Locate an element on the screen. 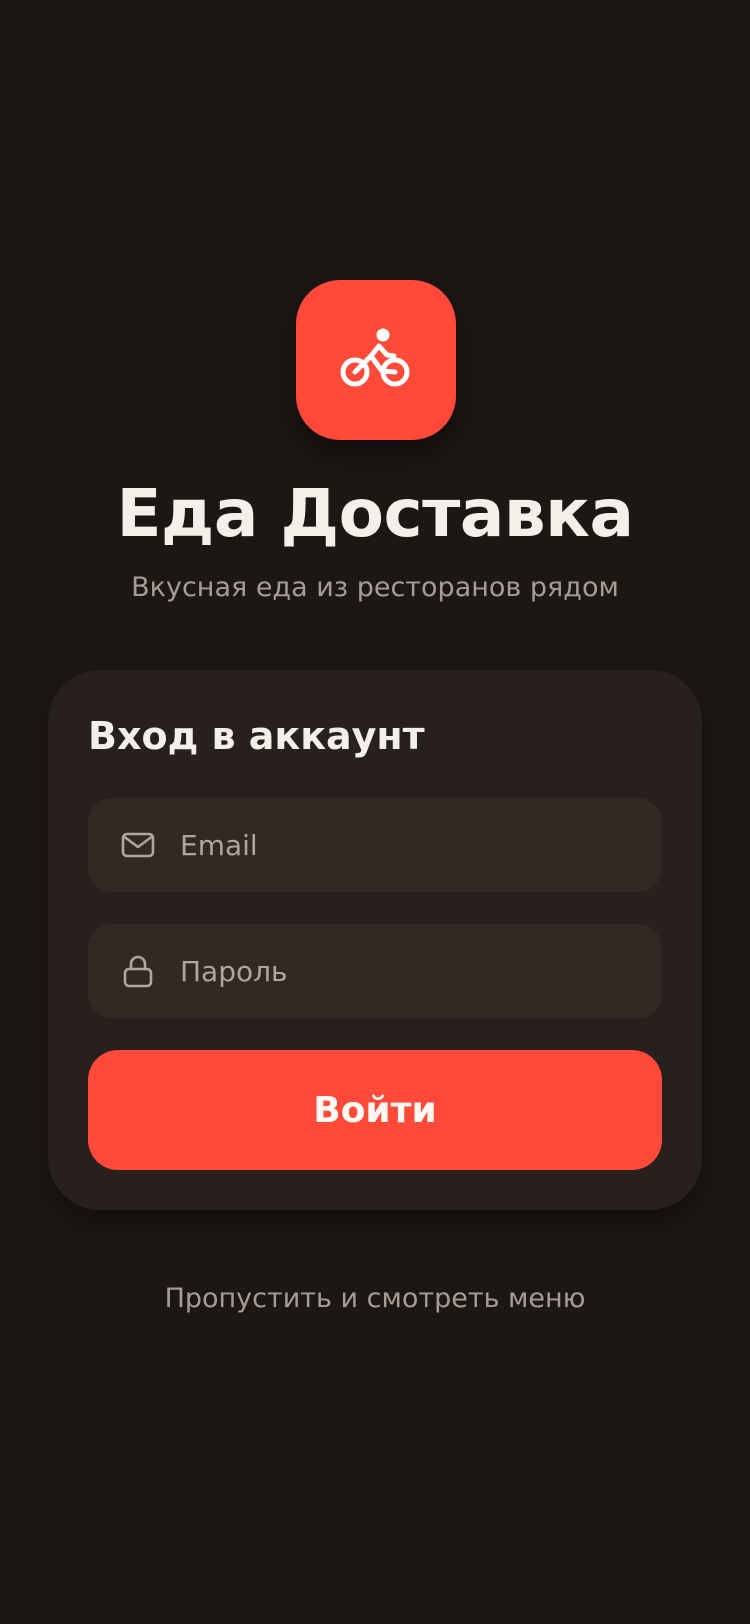 This screenshot has height=1624, width=750. login-card-title: Вход в аккаунт is located at coordinates (256, 736).